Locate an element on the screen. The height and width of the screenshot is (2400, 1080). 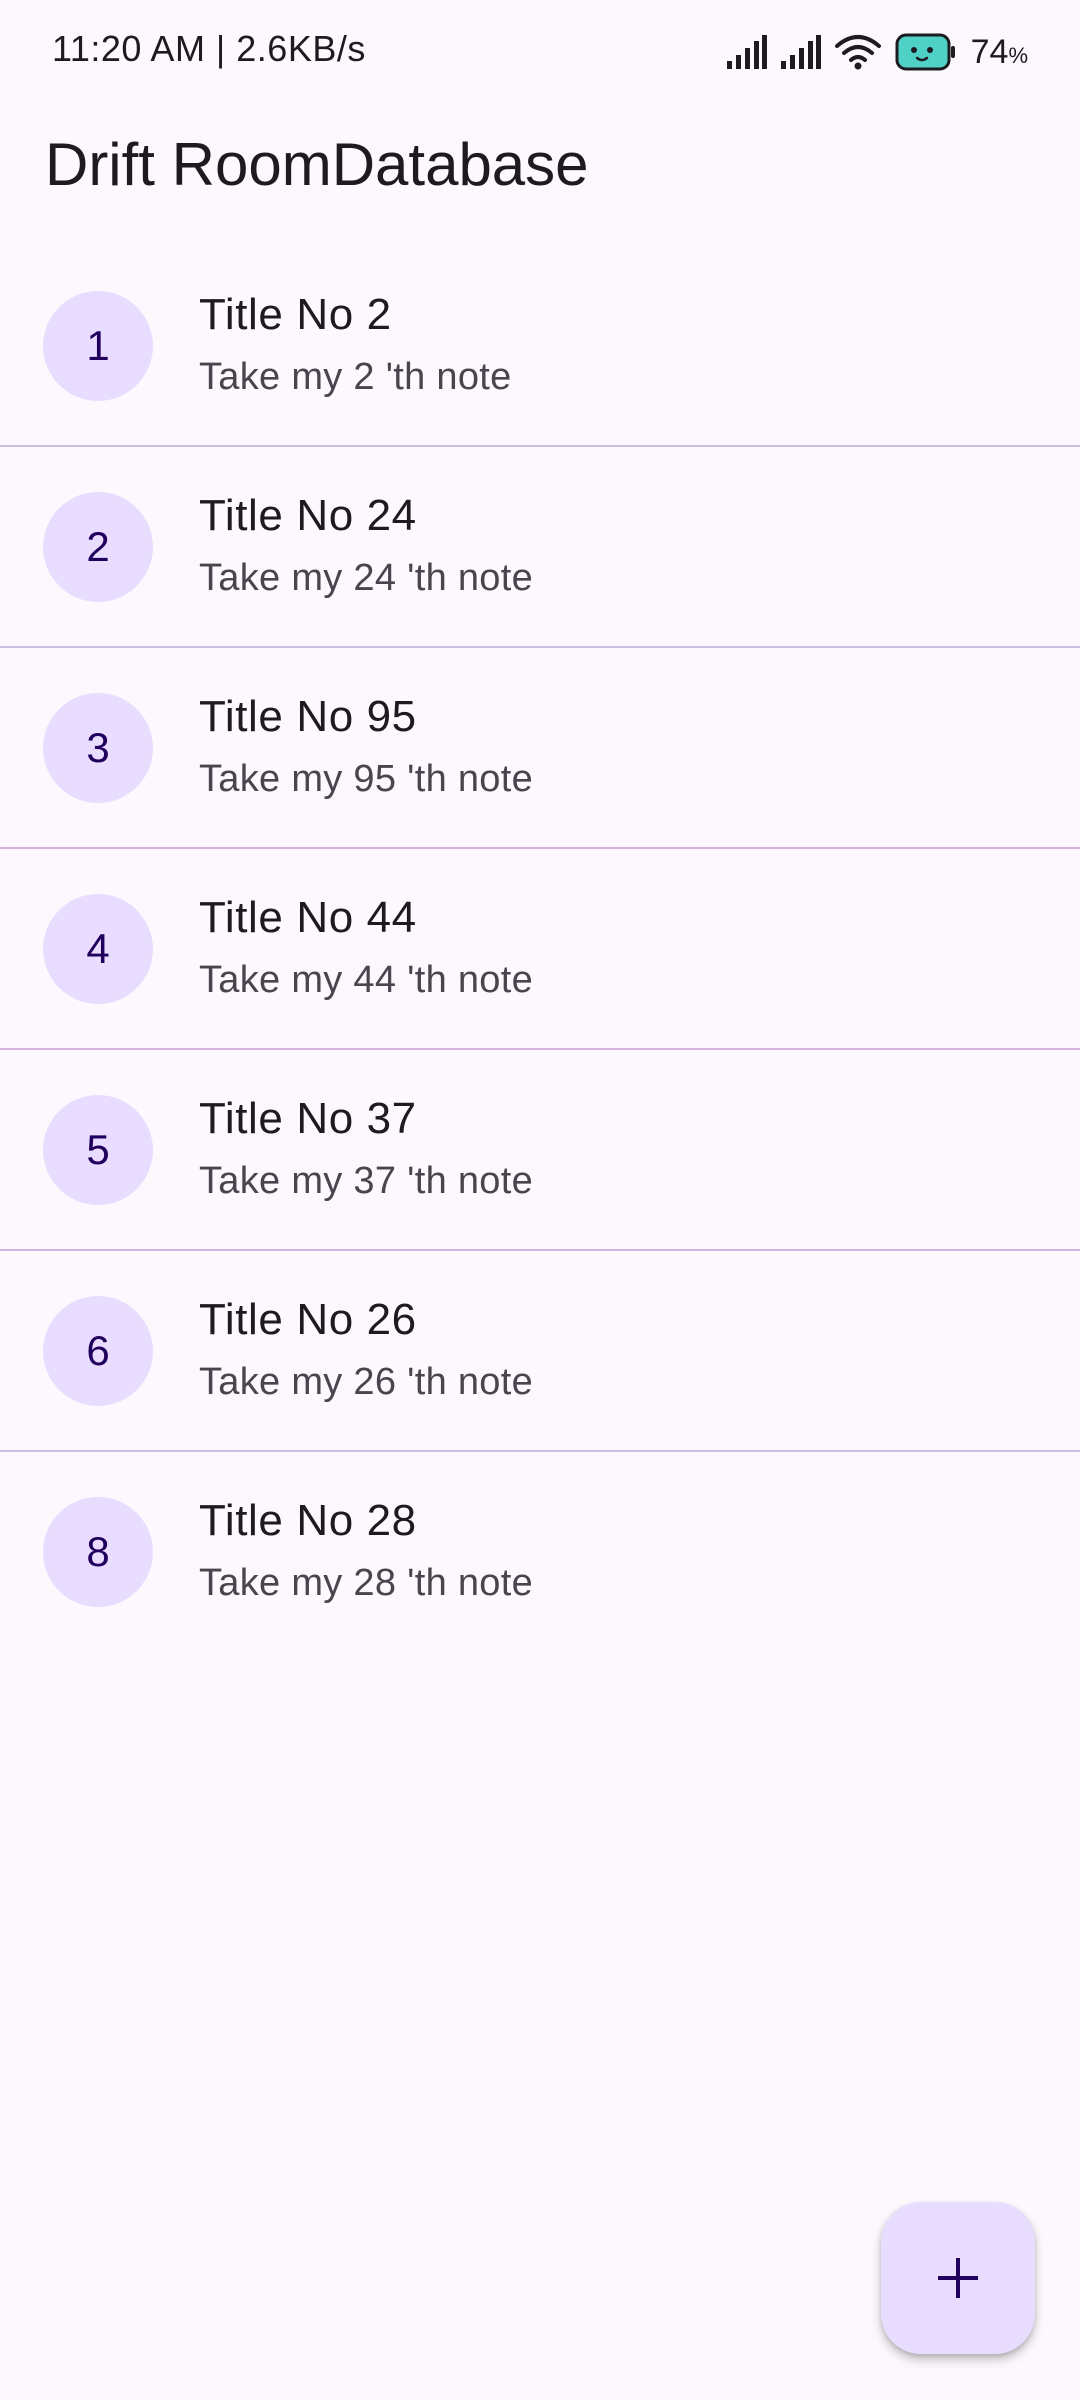
note-list-item: 3 Title No 95 Take my 95 'th note is located at coordinates (540, 748).